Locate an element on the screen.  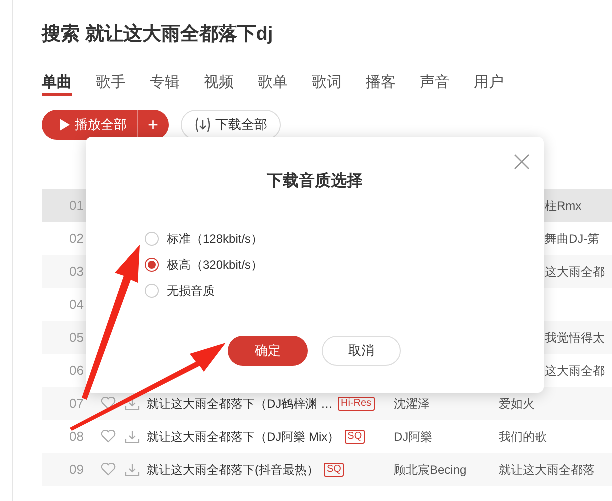
row-number: 09 is located at coordinates (76, 469).